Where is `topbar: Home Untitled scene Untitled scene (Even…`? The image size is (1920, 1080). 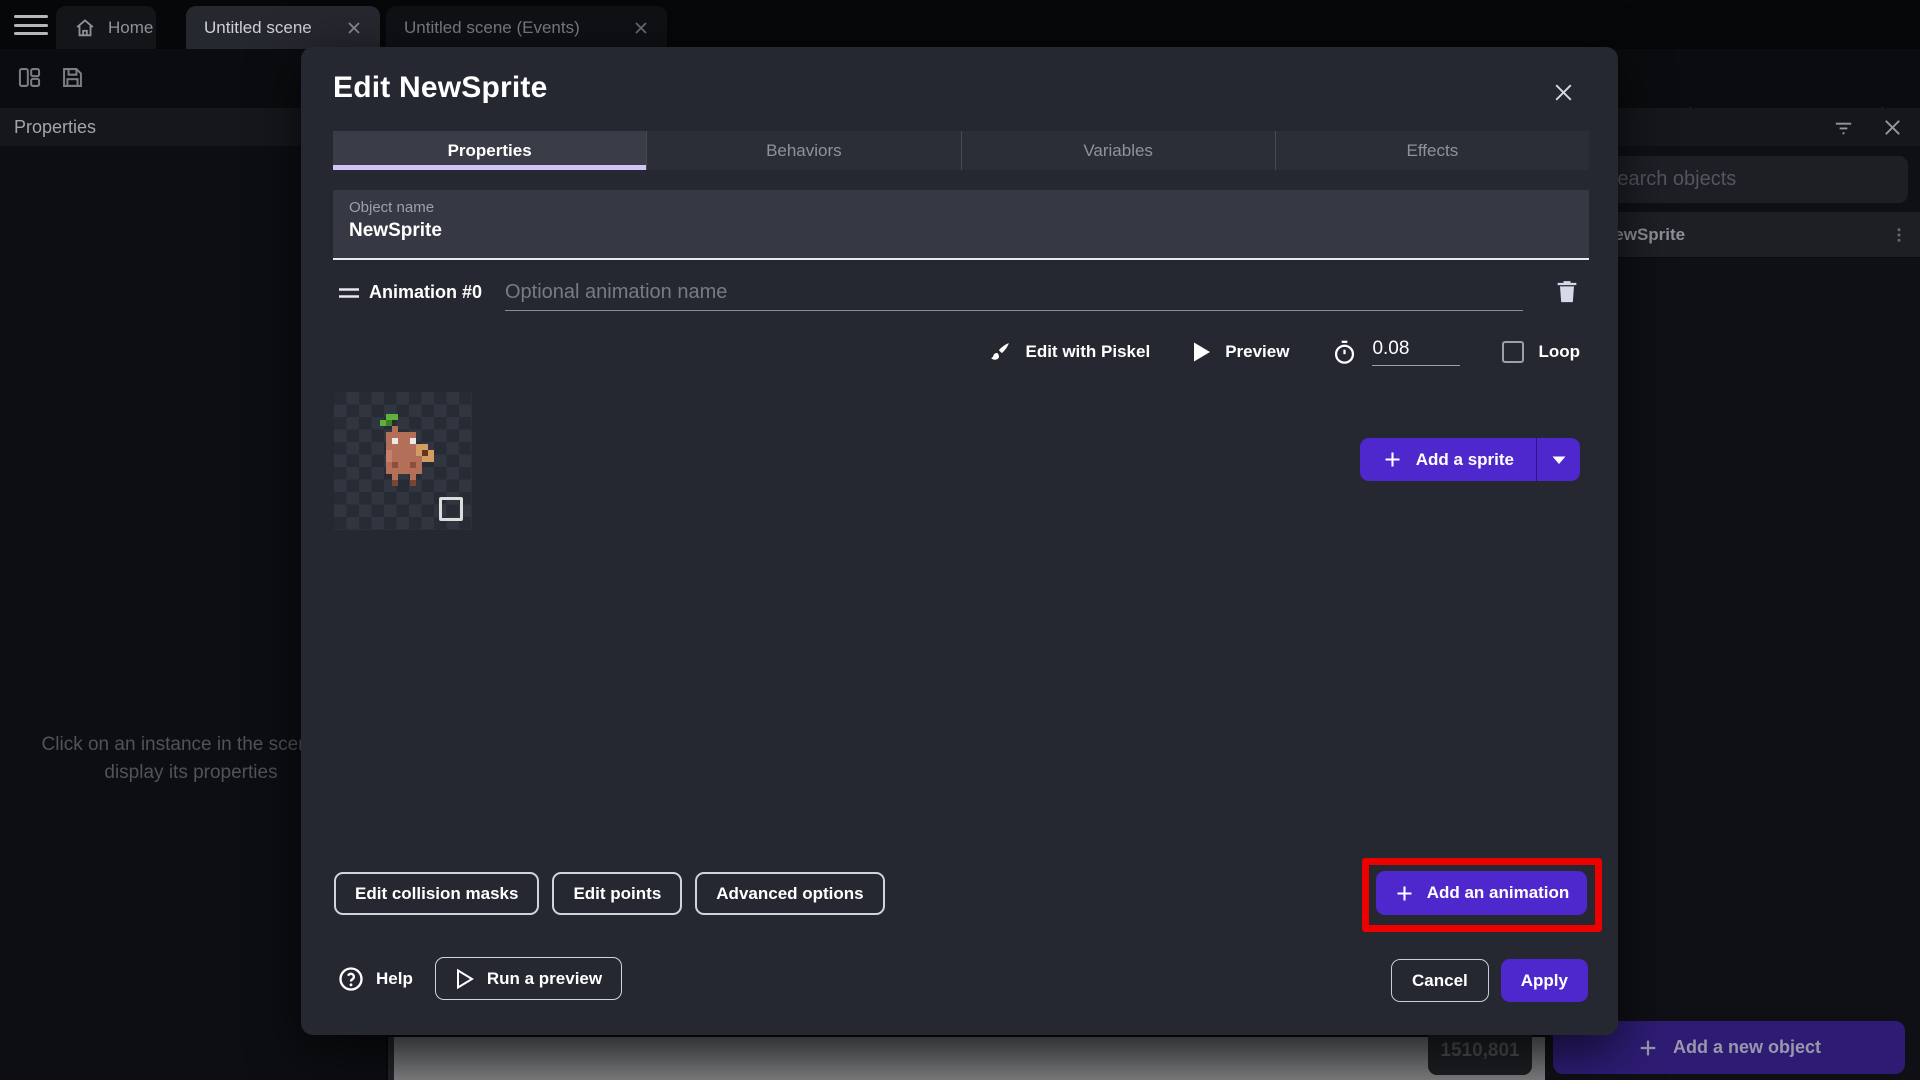 topbar: Home Untitled scene Untitled scene (Even… is located at coordinates (960, 24).